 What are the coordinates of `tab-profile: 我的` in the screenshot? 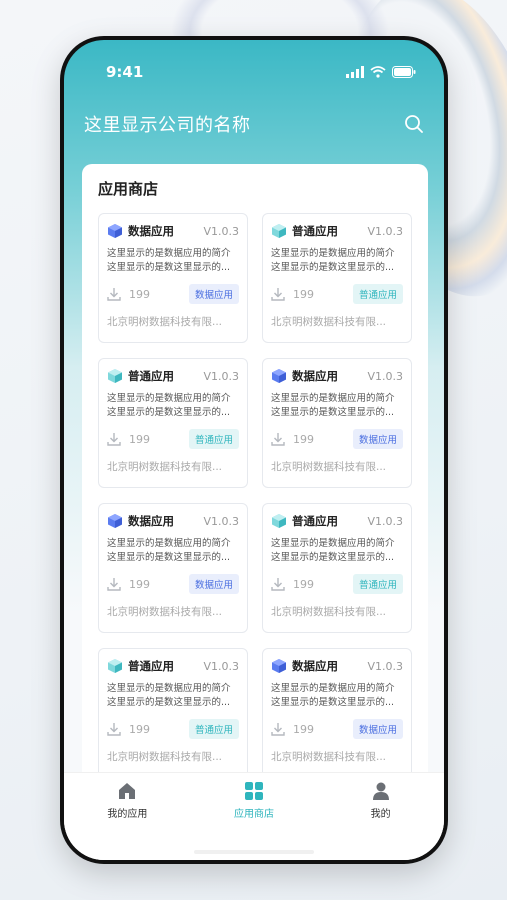 It's located at (381, 820).